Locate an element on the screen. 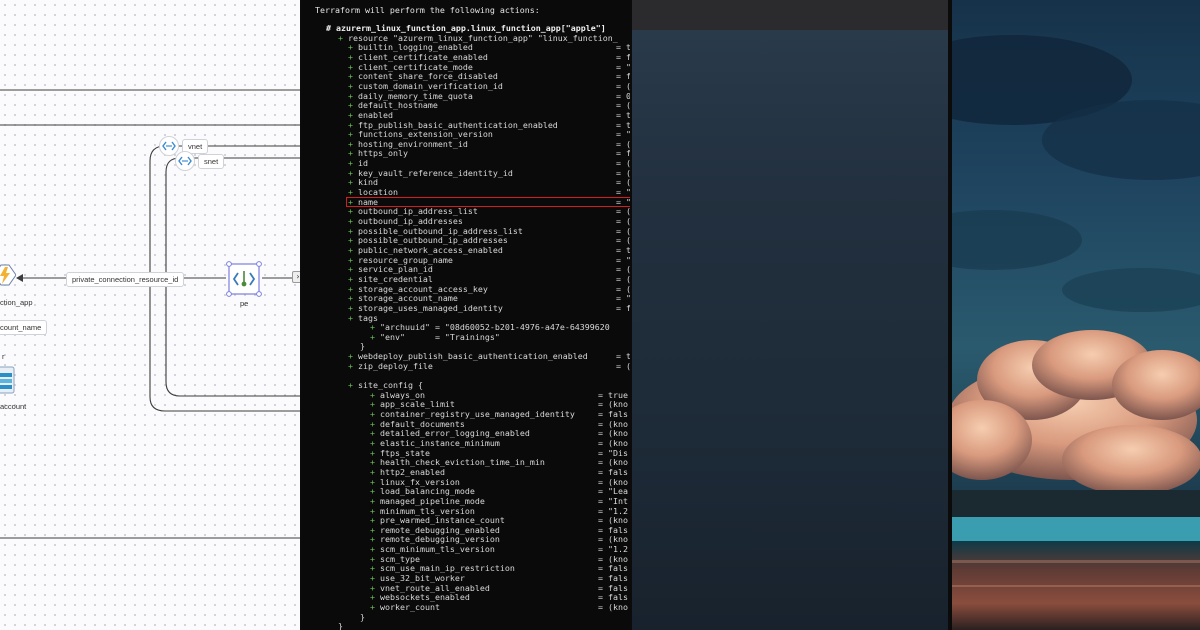 The width and height of the screenshot is (1200, 630). site-config-attribute-text: load_balancing_mode is located at coordinates (427, 491).